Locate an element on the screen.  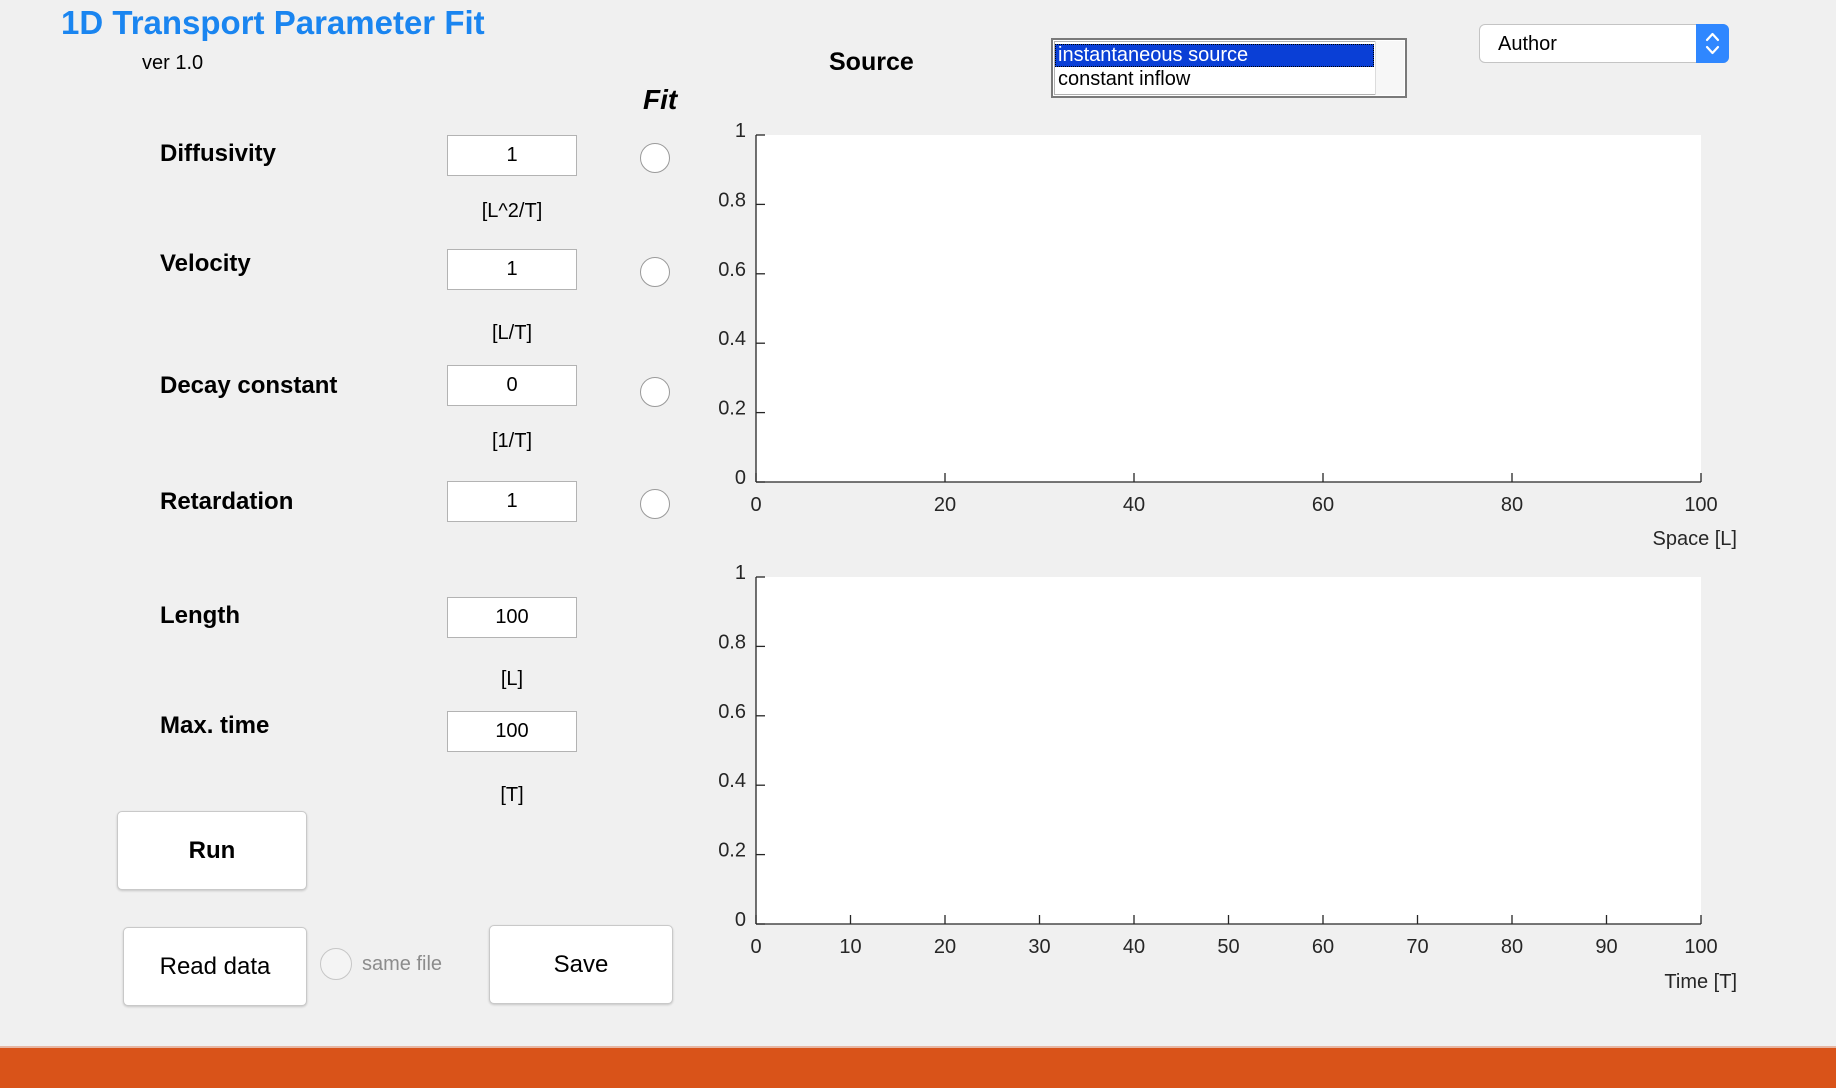
space-plot-y-tick-label: 1 is located at coordinates (740, 131).